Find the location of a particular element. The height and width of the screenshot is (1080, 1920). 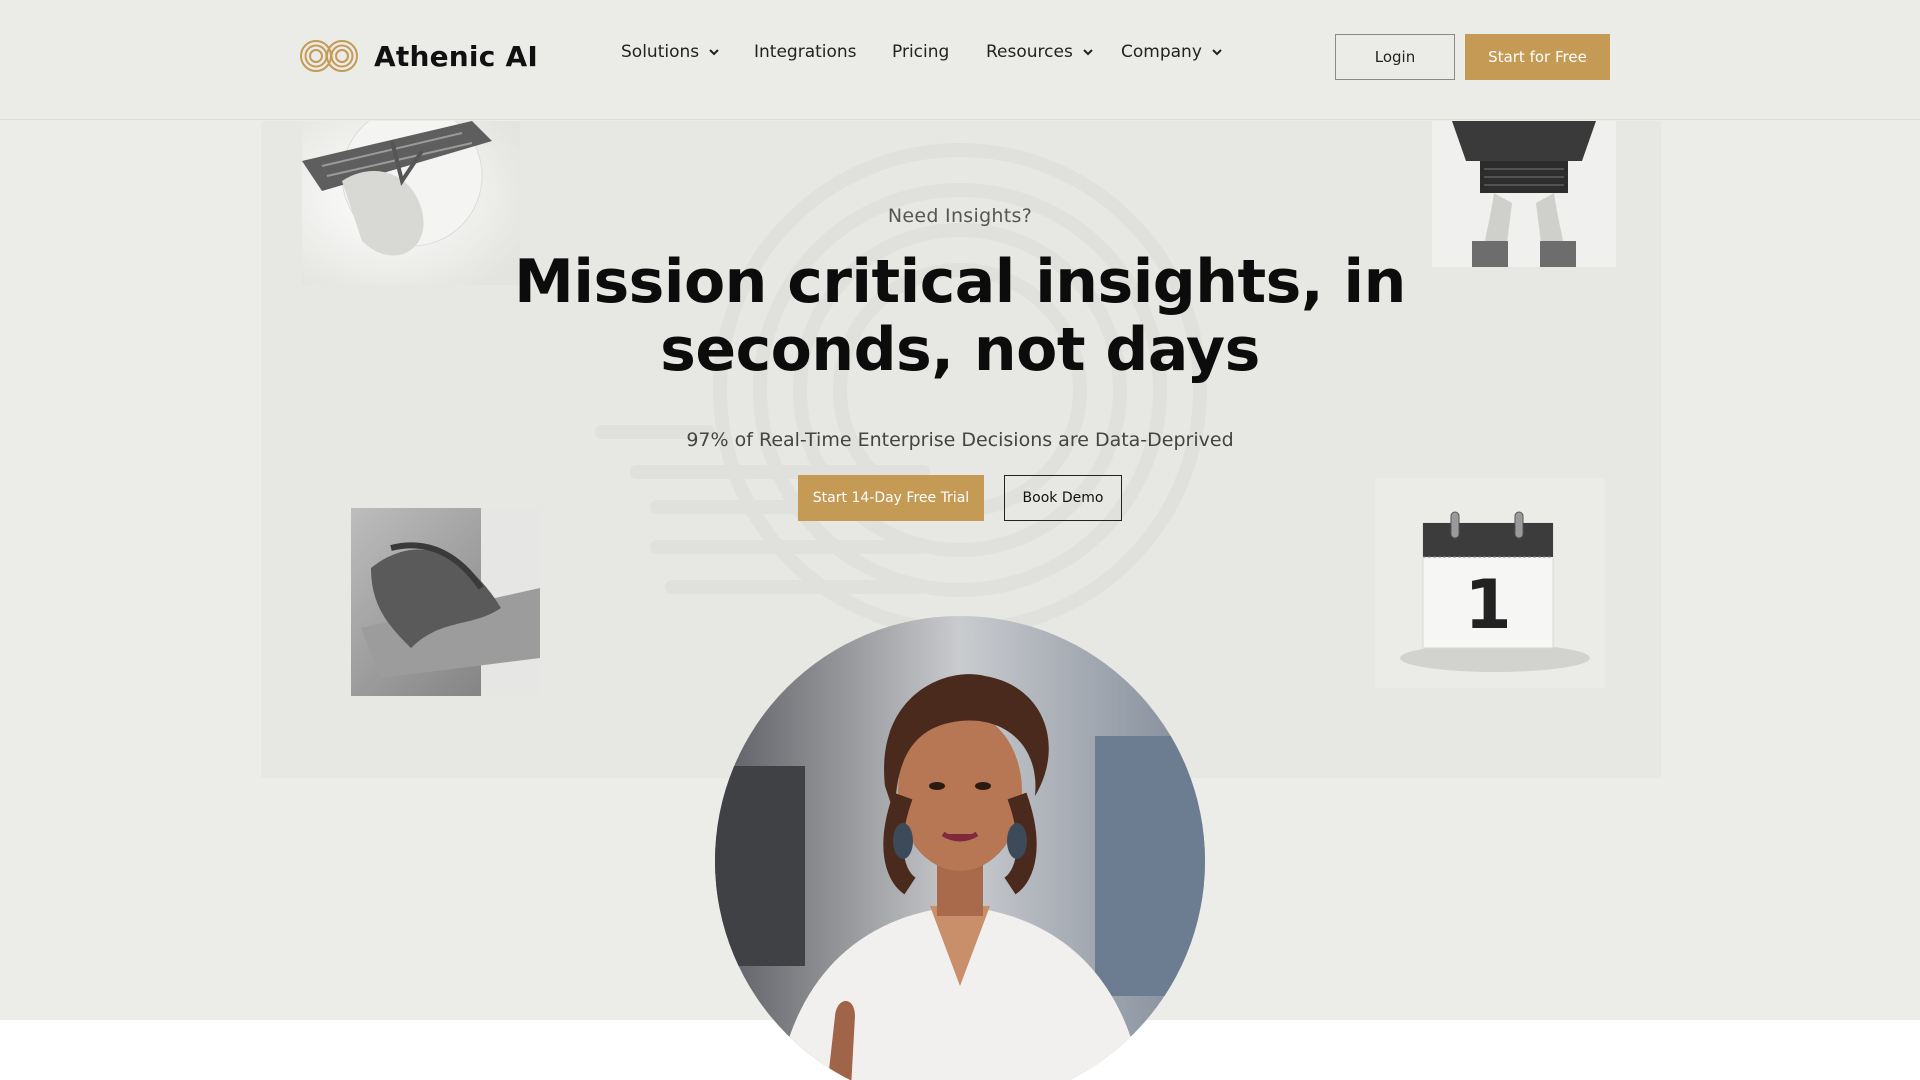

nav-item-solutions: Solutions is located at coordinates (670, 52).